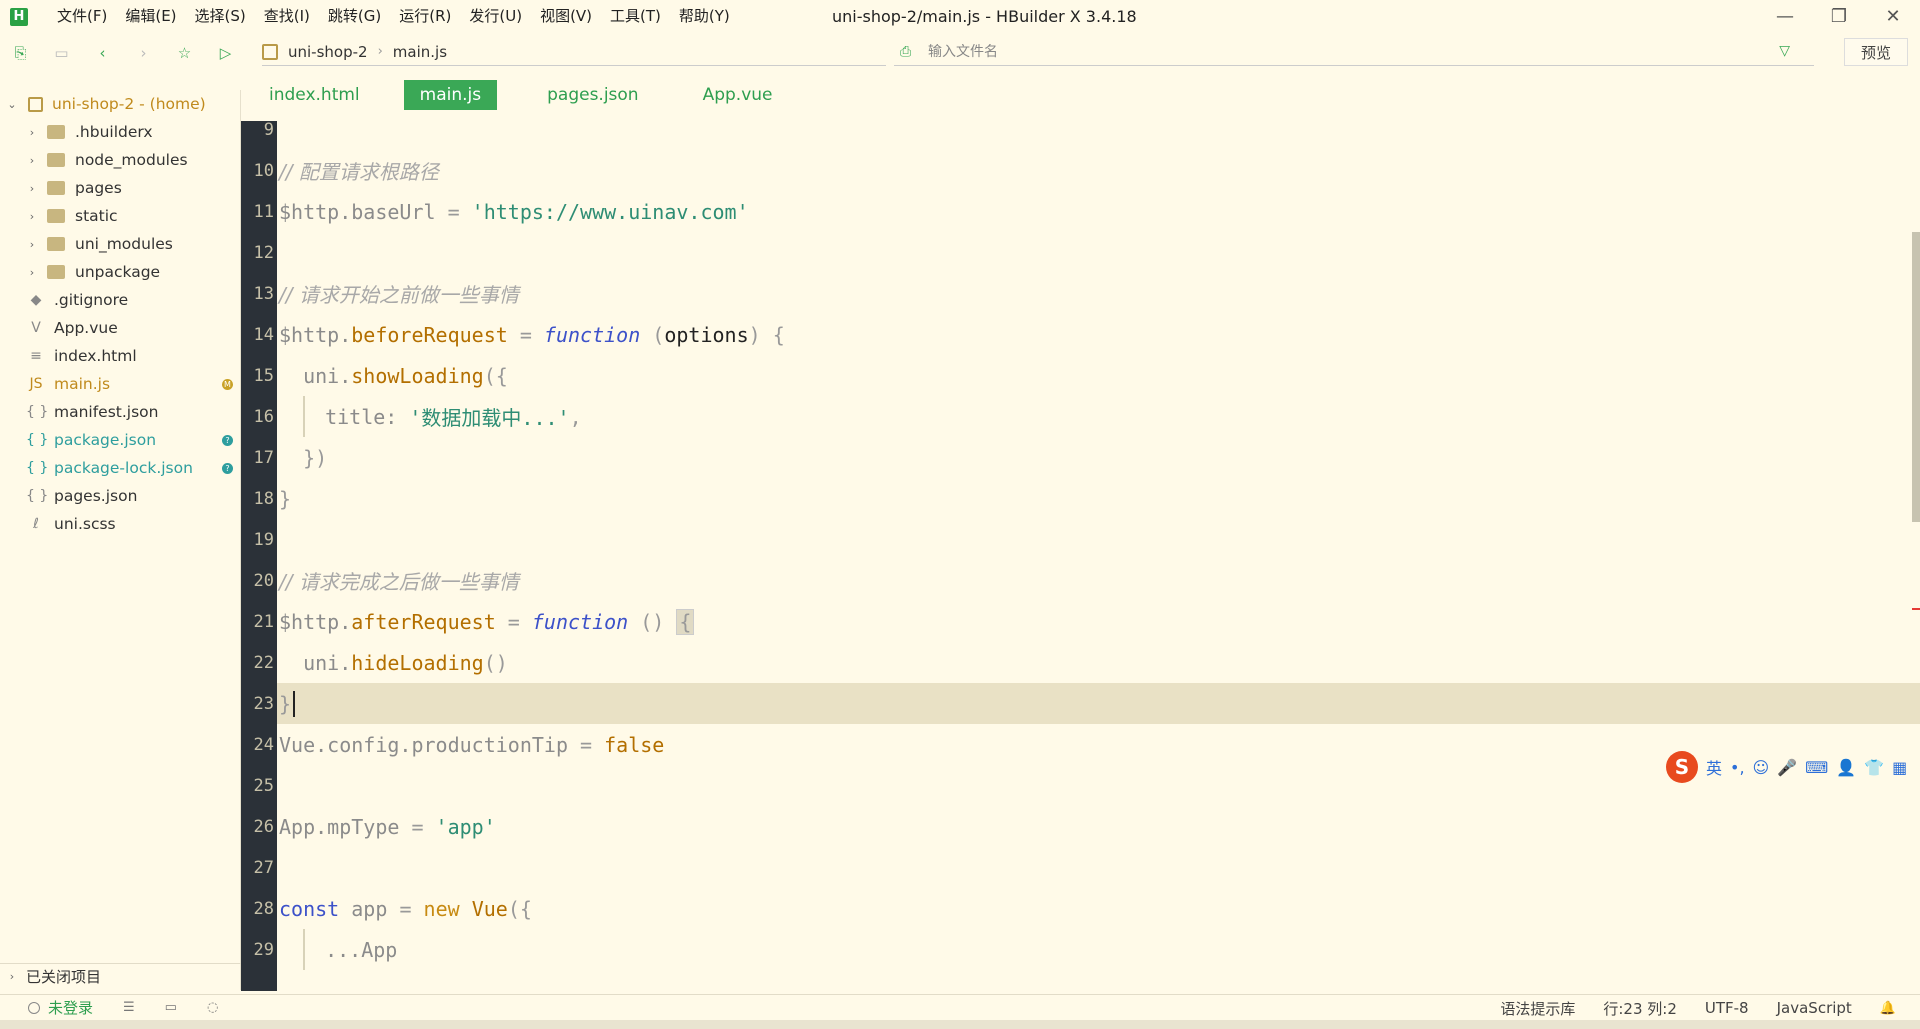 This screenshot has width=1920, height=1029. What do you see at coordinates (635, 16) in the screenshot?
I see `menu-item: 工具(T)` at bounding box center [635, 16].